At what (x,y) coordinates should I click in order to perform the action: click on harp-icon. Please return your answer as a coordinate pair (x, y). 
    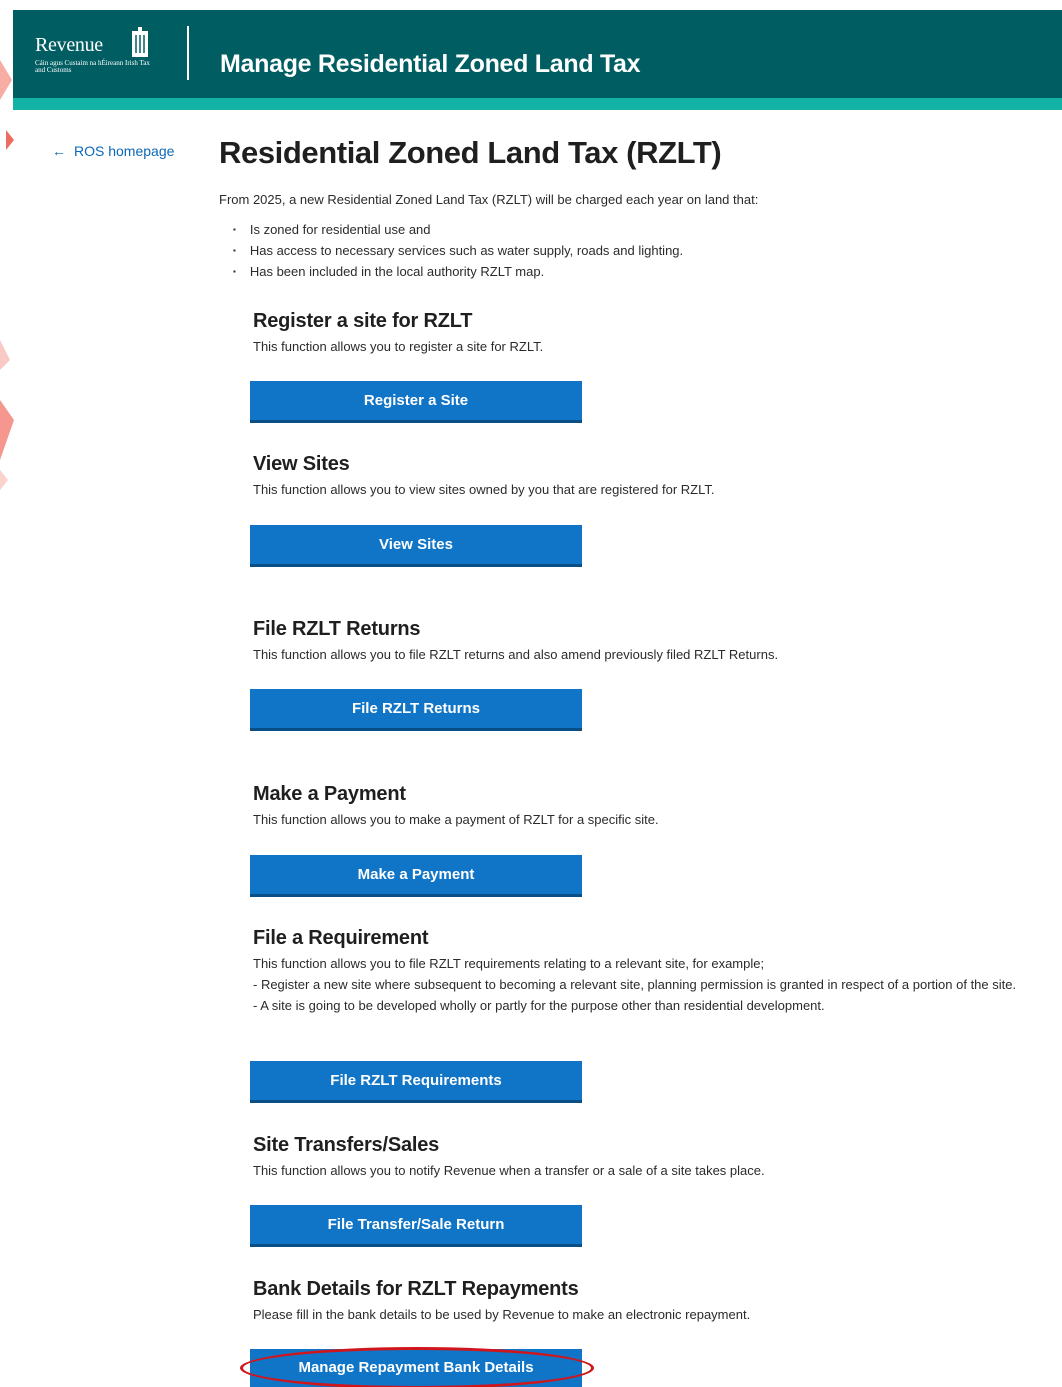
    Looking at the image, I should click on (140, 42).